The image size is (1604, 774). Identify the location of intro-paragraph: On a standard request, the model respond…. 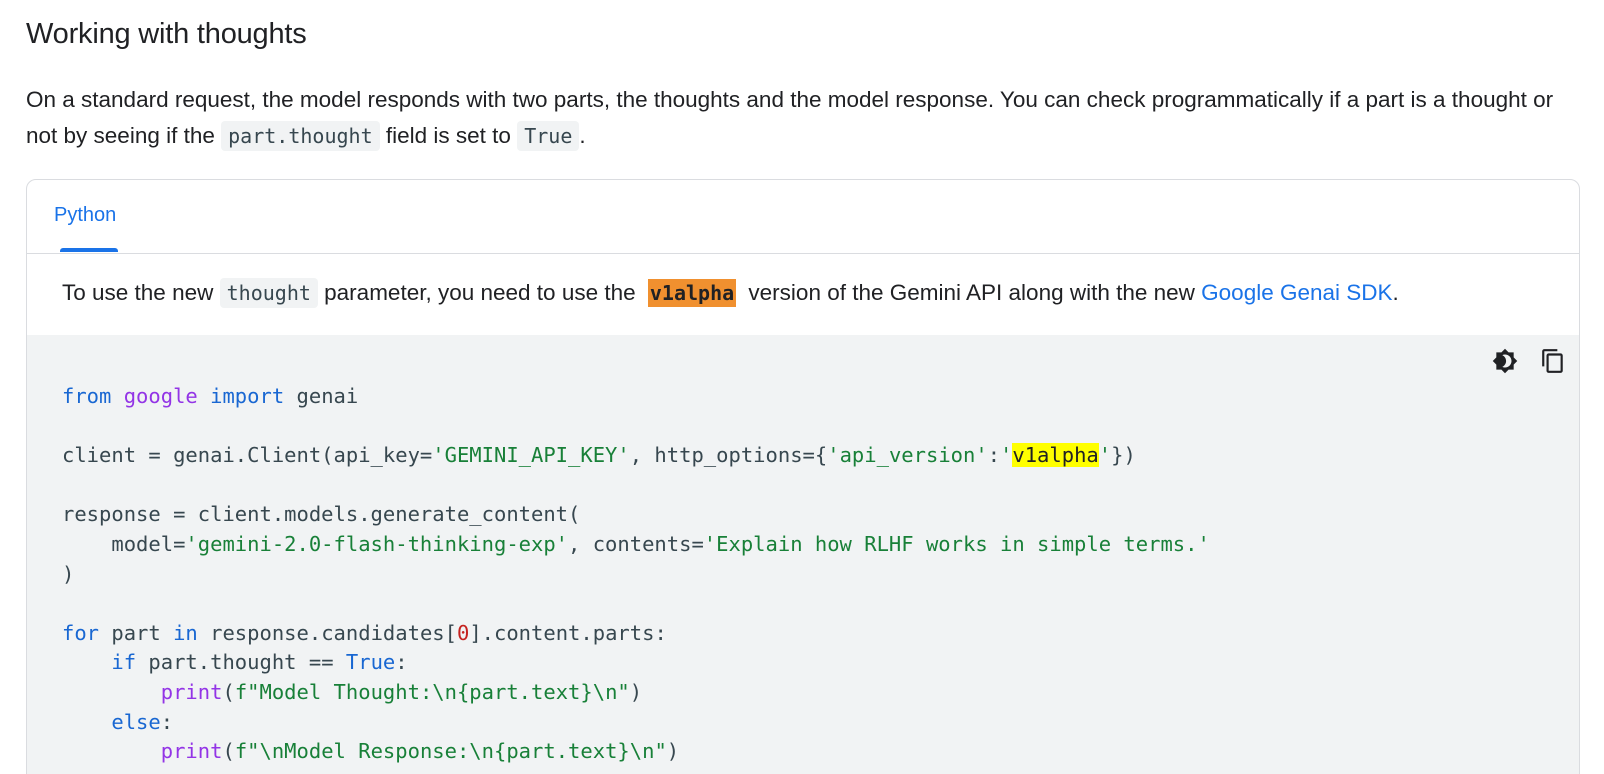
(802, 118).